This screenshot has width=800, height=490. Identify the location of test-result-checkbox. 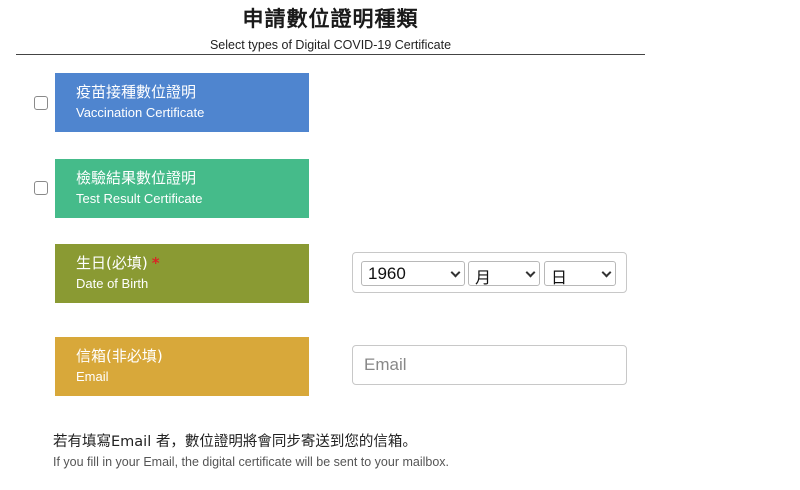
(41, 188).